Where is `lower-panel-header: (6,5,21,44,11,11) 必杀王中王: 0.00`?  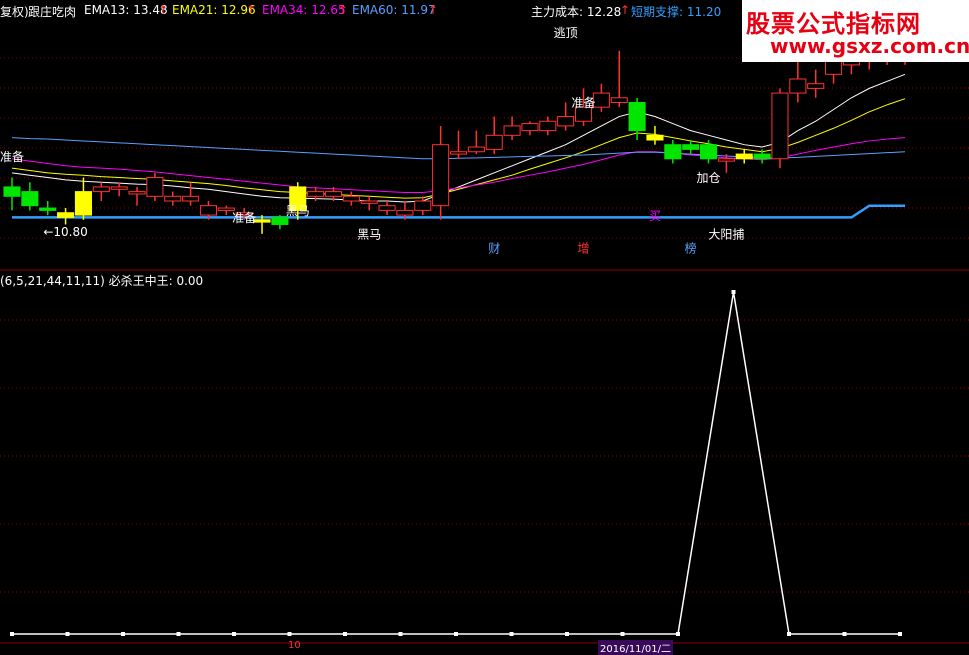
lower-panel-header: (6,5,21,44,11,11) 必杀王中王: 0.00 is located at coordinates (102, 281).